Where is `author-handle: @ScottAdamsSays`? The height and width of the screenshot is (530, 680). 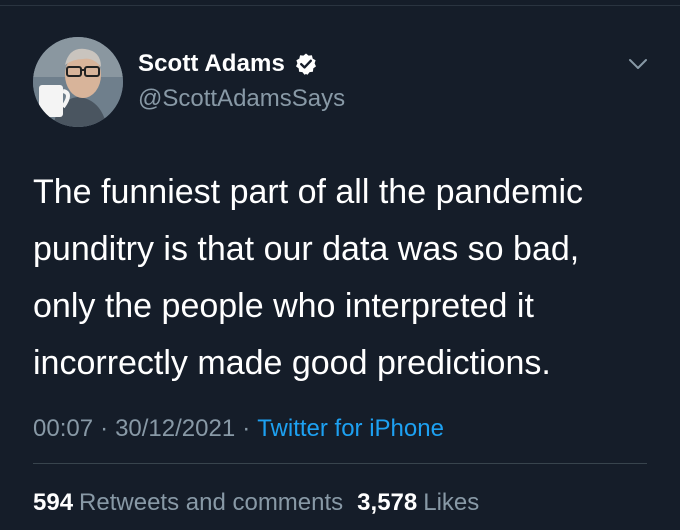 author-handle: @ScottAdamsSays is located at coordinates (241, 99).